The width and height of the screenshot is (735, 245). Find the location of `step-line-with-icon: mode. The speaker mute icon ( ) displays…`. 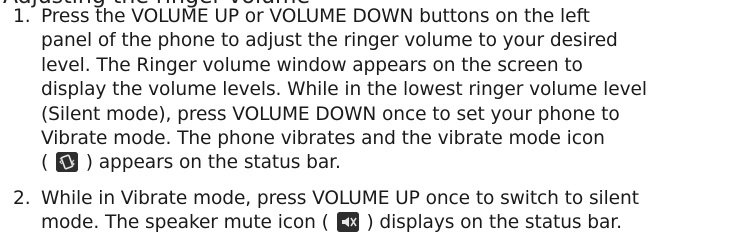

step-line-with-icon: mode. The speaker mute icon ( ) displays… is located at coordinates (386, 223).